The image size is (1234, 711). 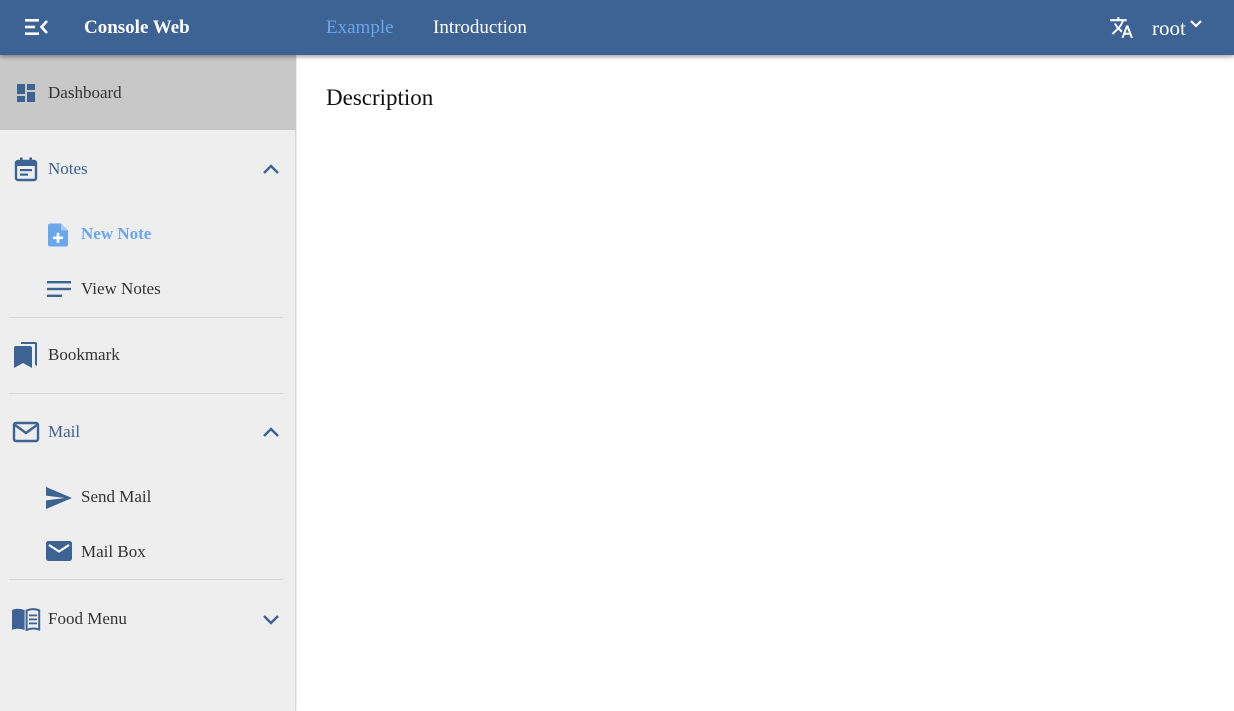 What do you see at coordinates (59, 289) in the screenshot?
I see `list-lines-icon` at bounding box center [59, 289].